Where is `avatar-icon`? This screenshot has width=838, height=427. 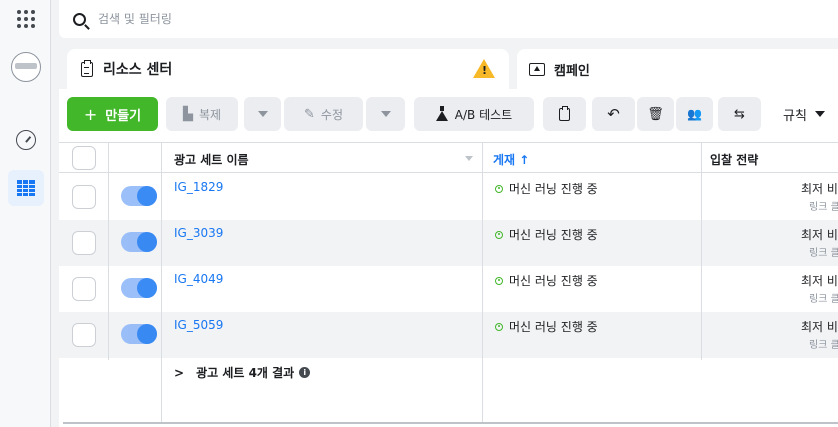
avatar-icon is located at coordinates (25, 67).